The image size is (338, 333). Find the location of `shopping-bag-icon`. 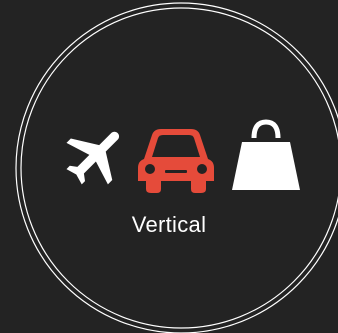

shopping-bag-icon is located at coordinates (266, 154).